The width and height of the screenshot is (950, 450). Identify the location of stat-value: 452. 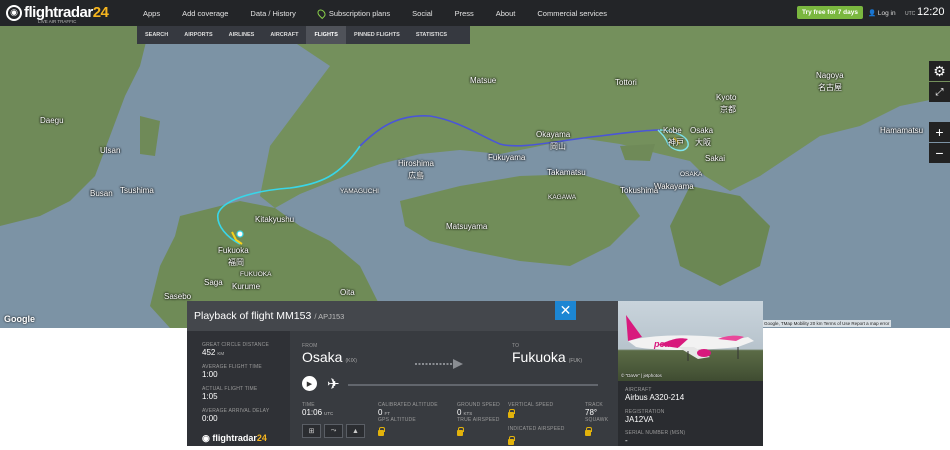
(209, 352).